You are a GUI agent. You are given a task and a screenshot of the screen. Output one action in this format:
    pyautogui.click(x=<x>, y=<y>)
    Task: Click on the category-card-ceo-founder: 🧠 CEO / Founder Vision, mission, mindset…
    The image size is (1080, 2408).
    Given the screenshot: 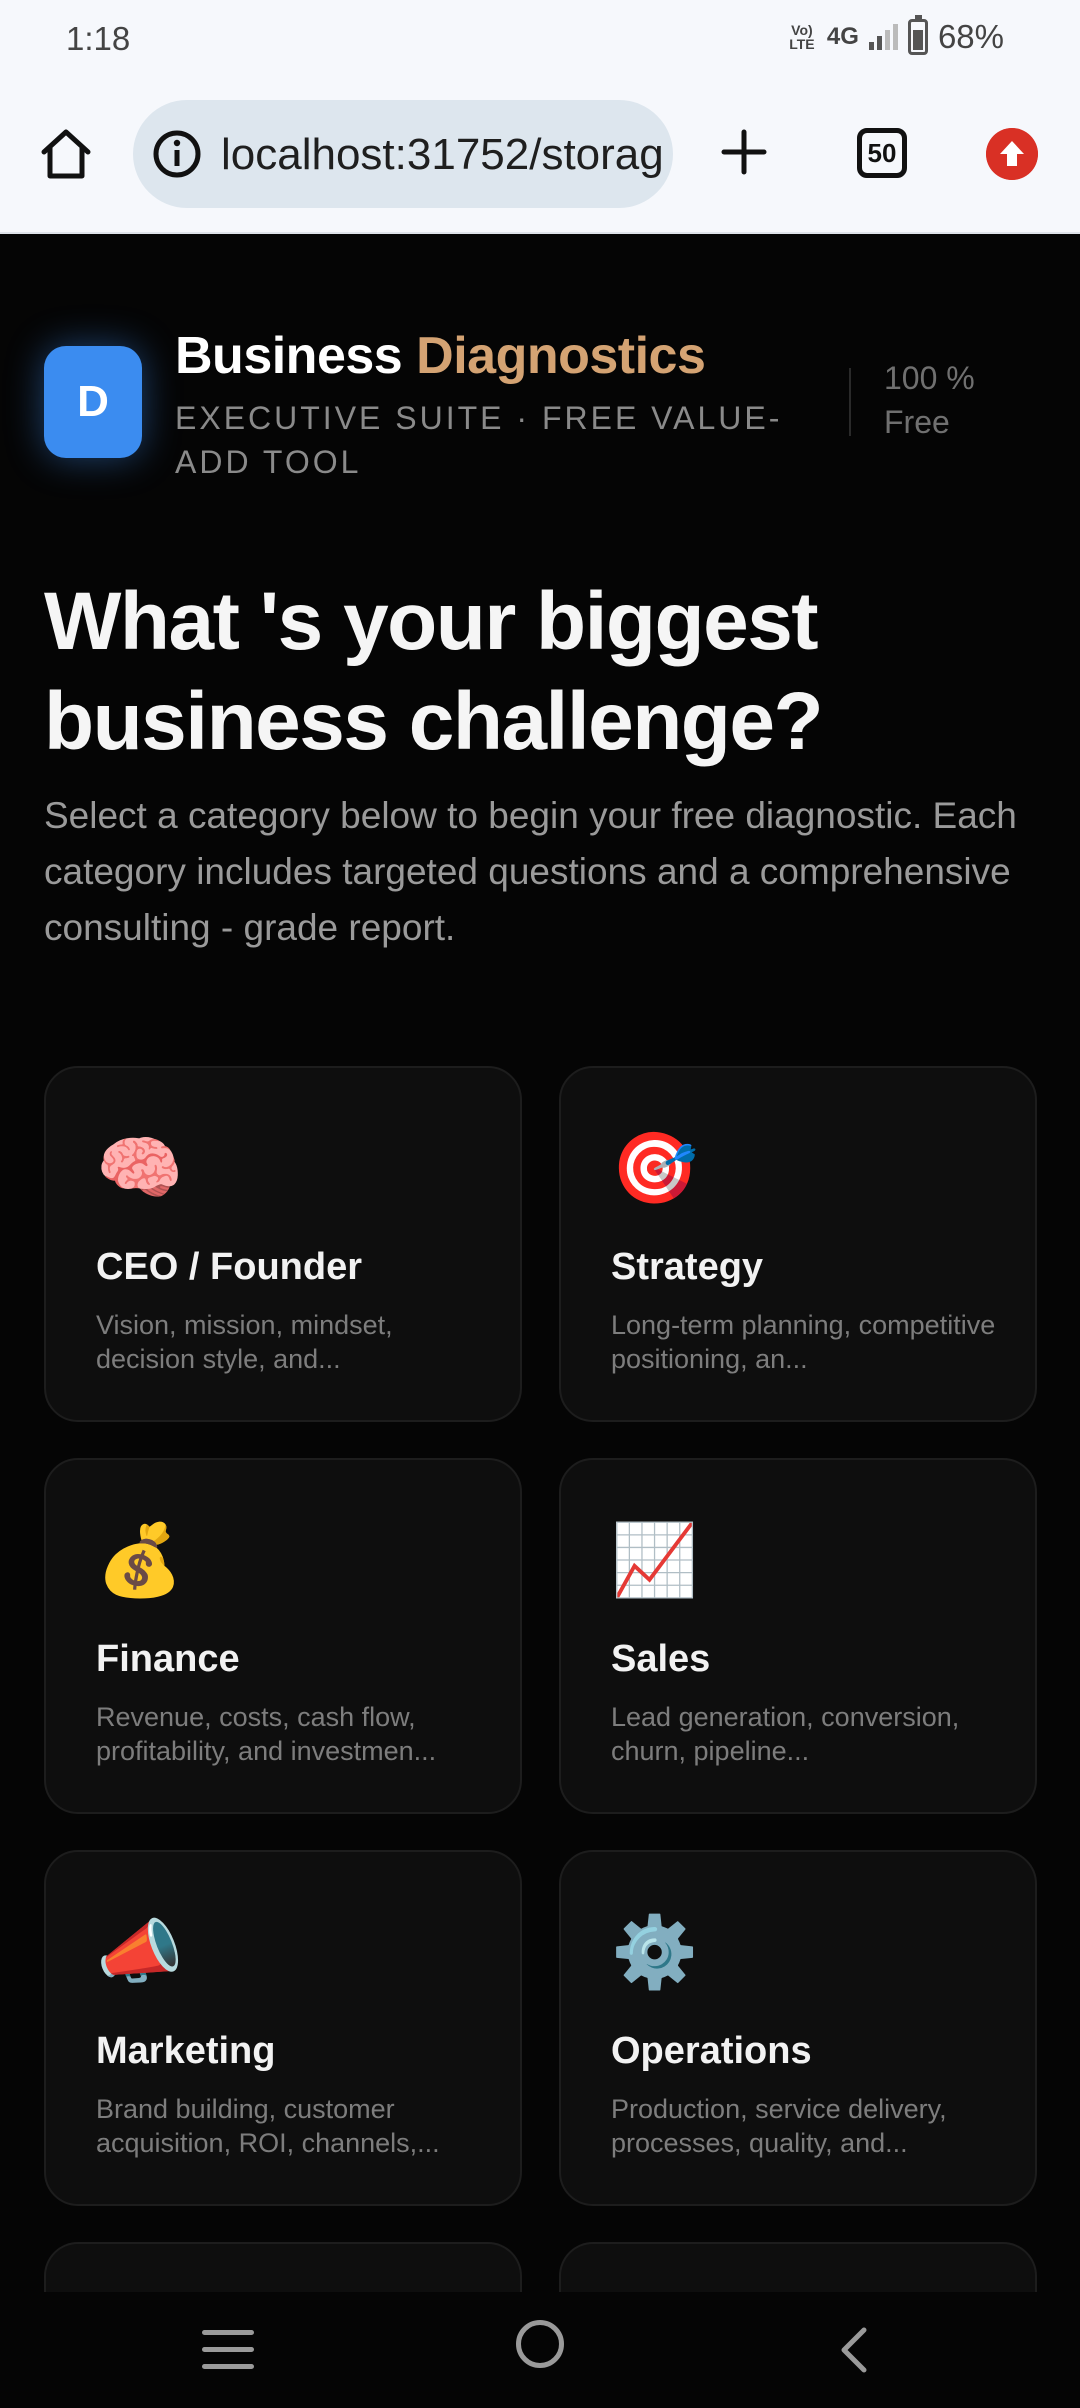 What is the action you would take?
    pyautogui.click(x=283, y=1244)
    